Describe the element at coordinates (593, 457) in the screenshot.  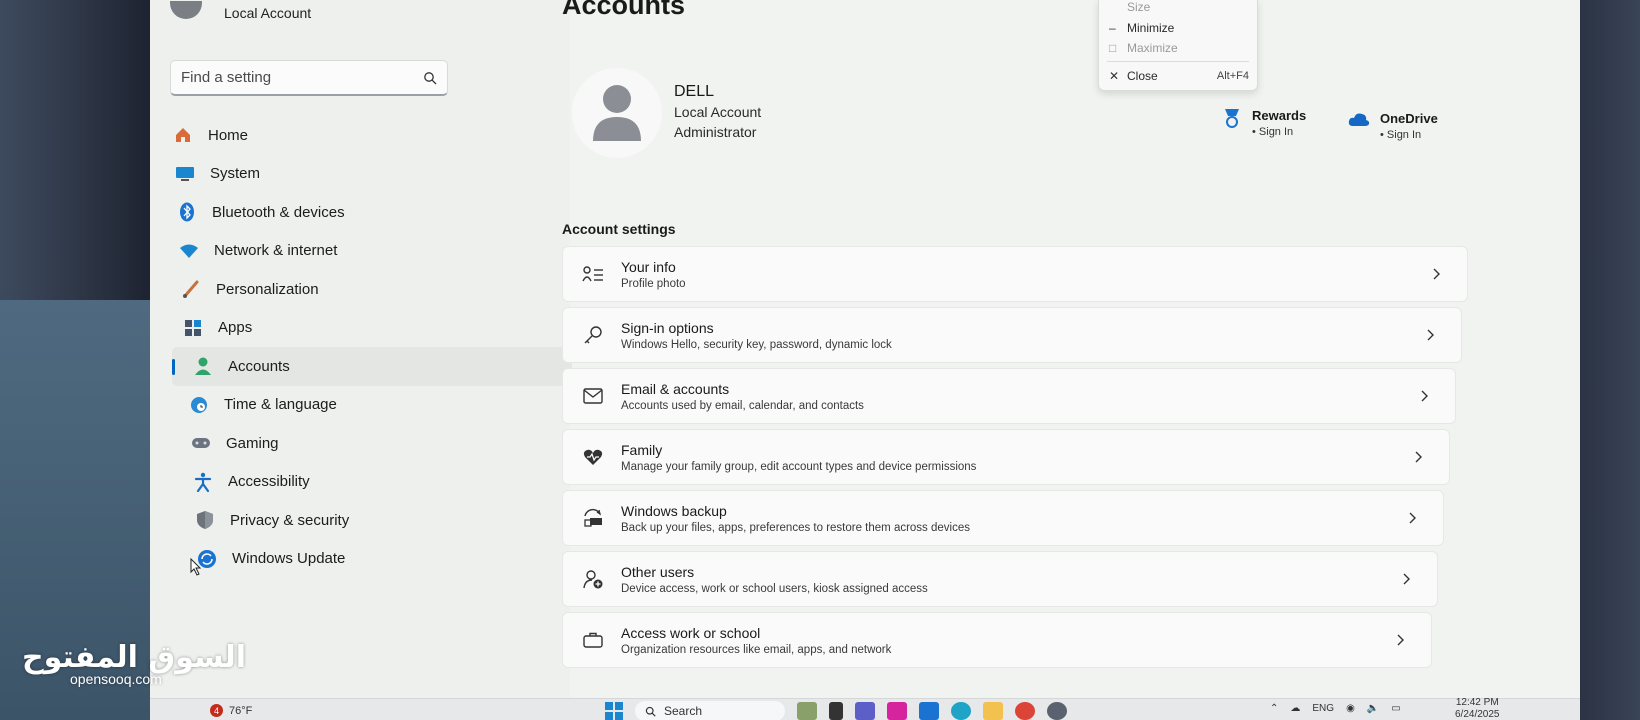
I see `heart-family-icon` at that location.